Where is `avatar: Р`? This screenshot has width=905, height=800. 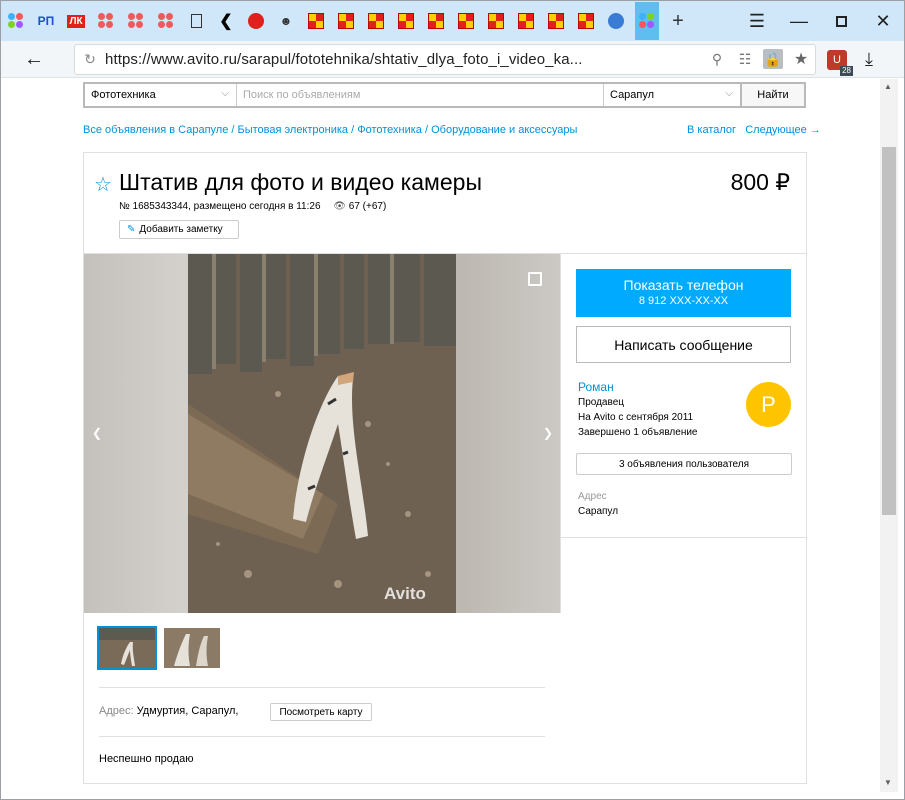
avatar: Р is located at coordinates (768, 404).